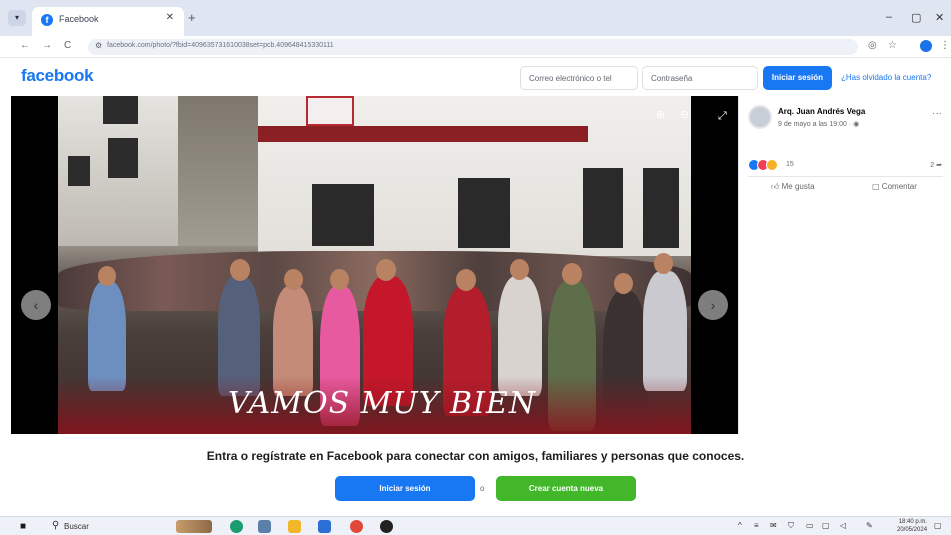 The height and width of the screenshot is (535, 951). What do you see at coordinates (775, 186) in the screenshot?
I see `thumbs-up-icon: 👍︎` at bounding box center [775, 186].